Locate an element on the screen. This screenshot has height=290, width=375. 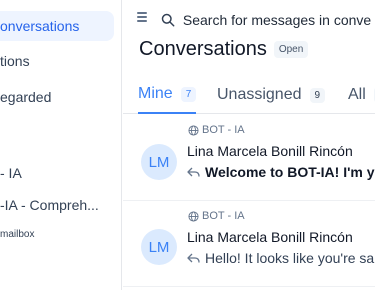
page-title: Conversations is located at coordinates (203, 49).